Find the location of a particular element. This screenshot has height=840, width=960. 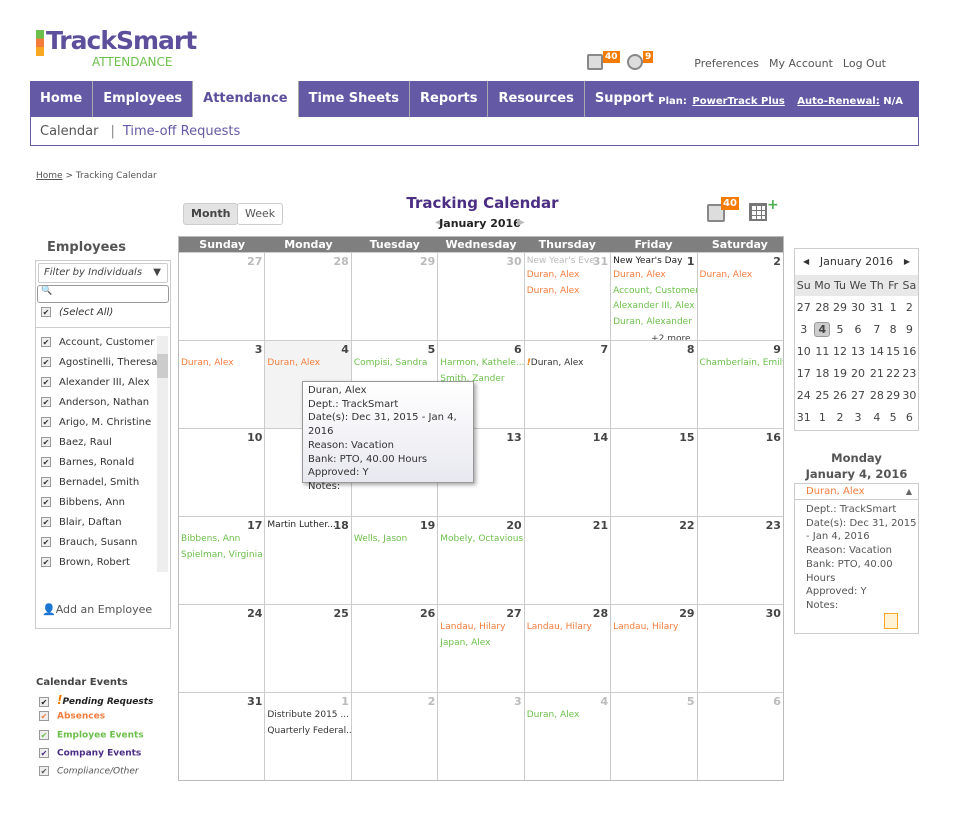

auto-renewal-link: Auto-Renewal: is located at coordinates (838, 101).